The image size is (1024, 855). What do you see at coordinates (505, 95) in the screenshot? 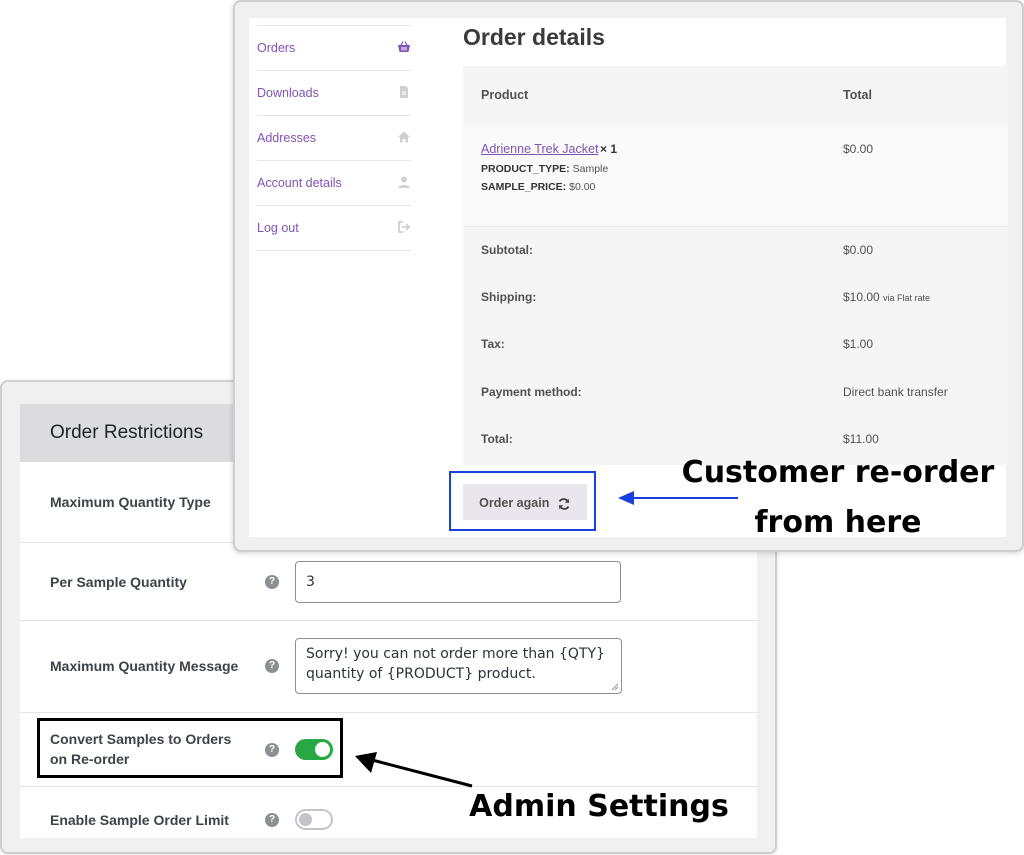
I see `column-header-product: Product` at bounding box center [505, 95].